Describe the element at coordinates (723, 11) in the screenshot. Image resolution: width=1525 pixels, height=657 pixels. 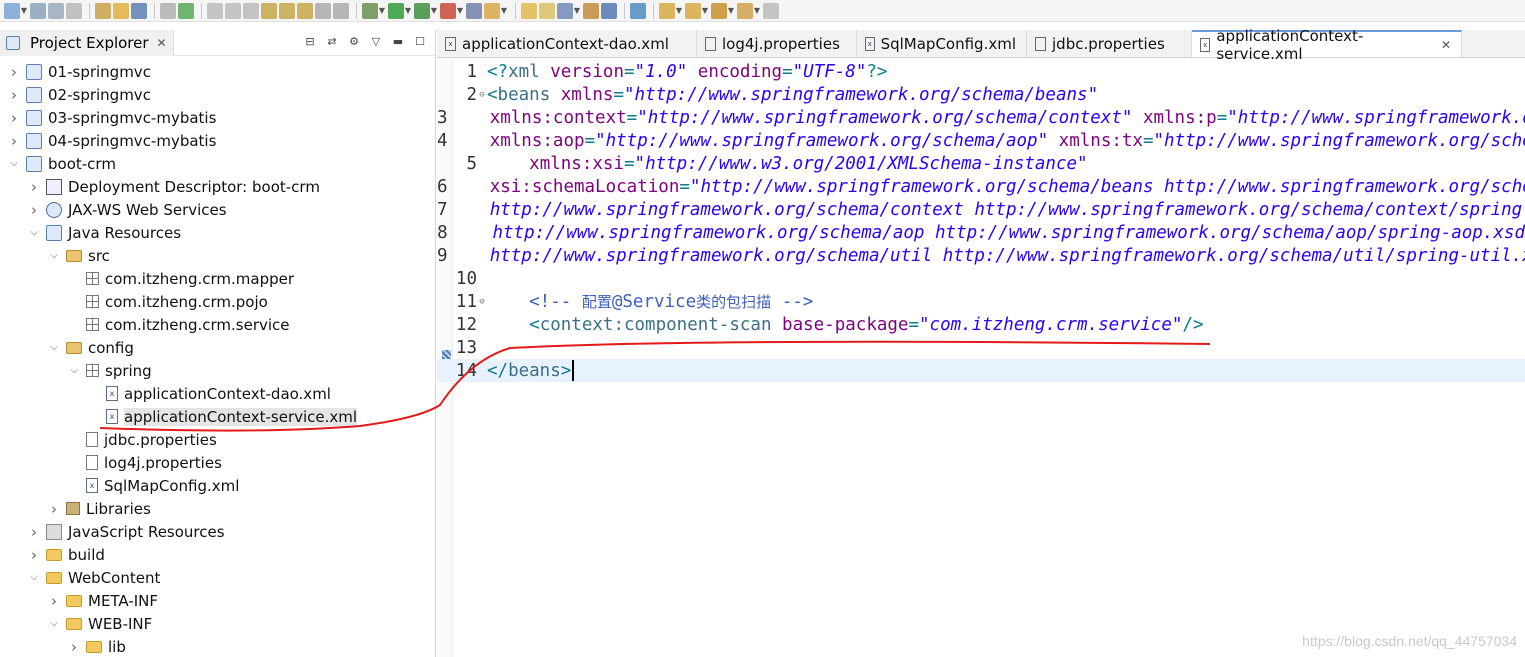
I see `last-edit-location-button: ▼` at that location.